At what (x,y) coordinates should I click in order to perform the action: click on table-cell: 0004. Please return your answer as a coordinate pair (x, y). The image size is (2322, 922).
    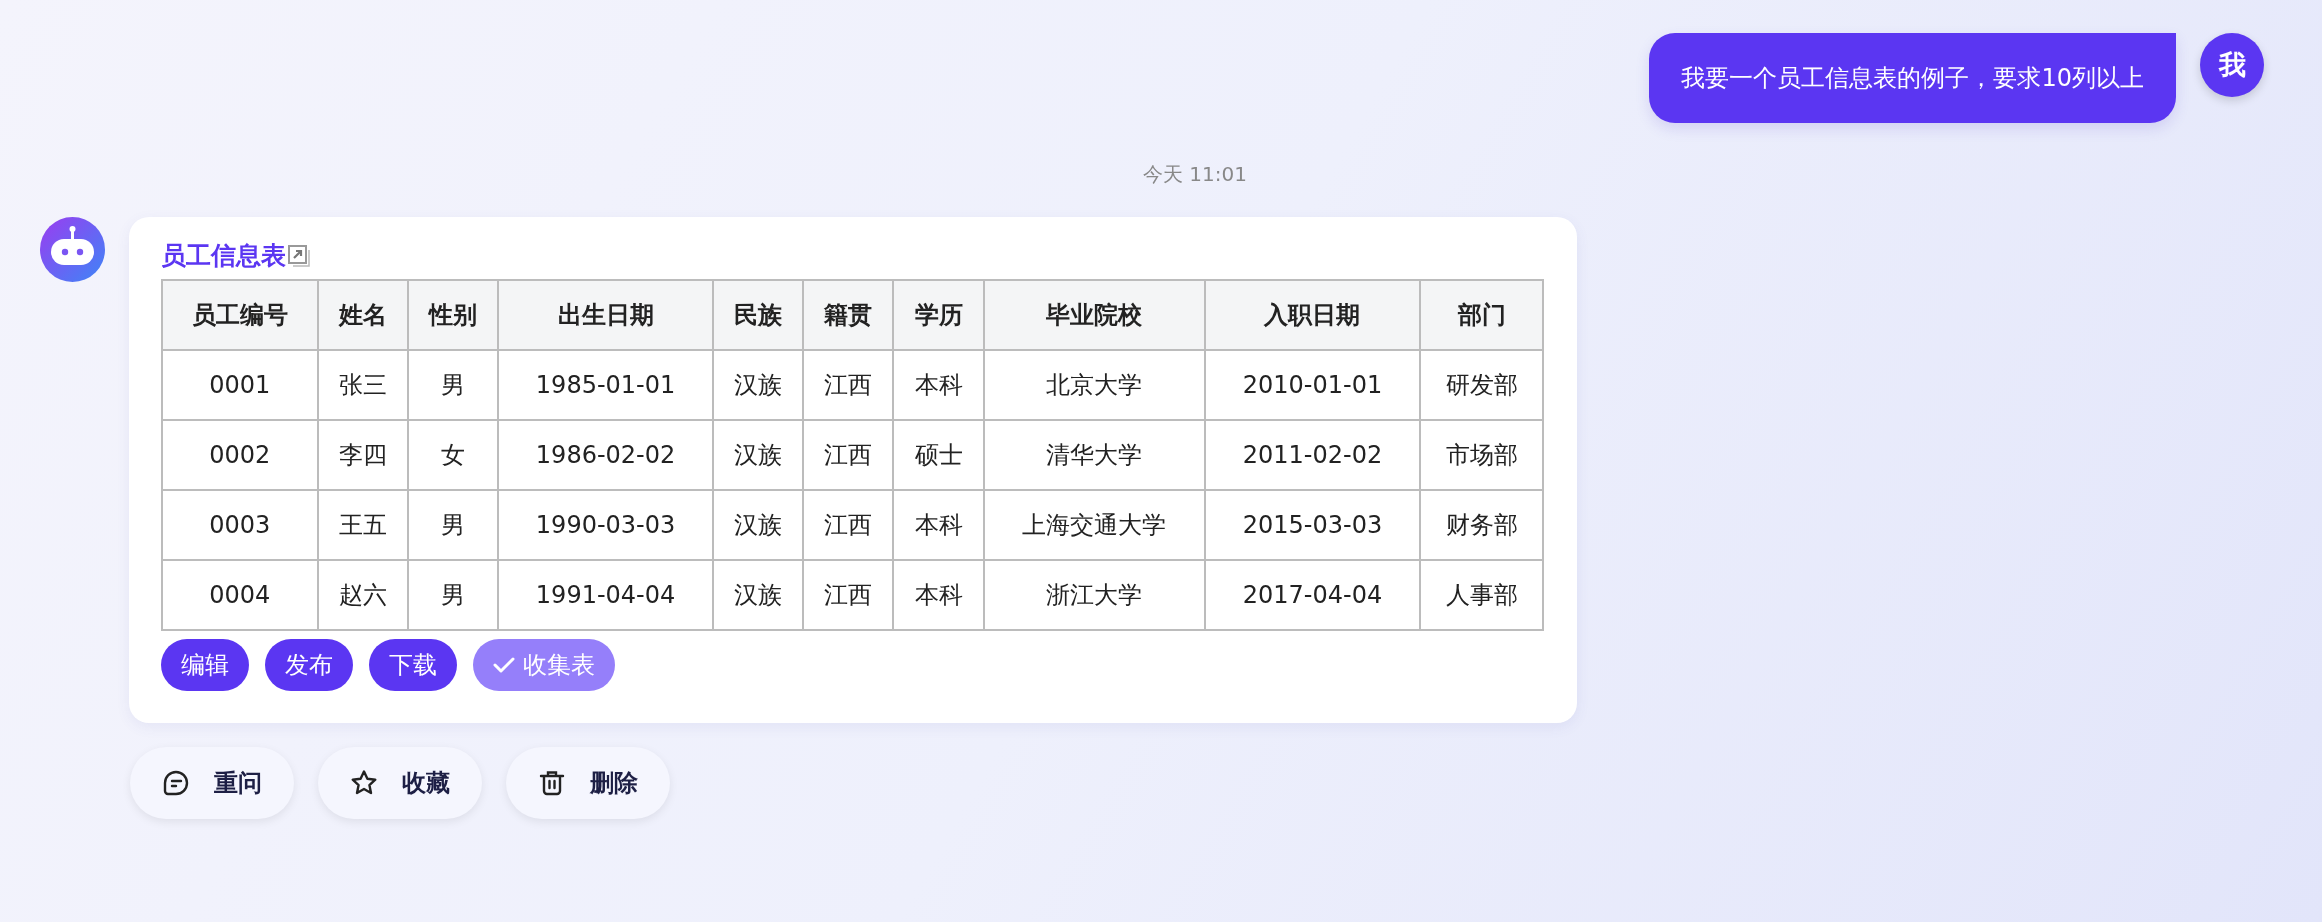
    Looking at the image, I should click on (240, 594).